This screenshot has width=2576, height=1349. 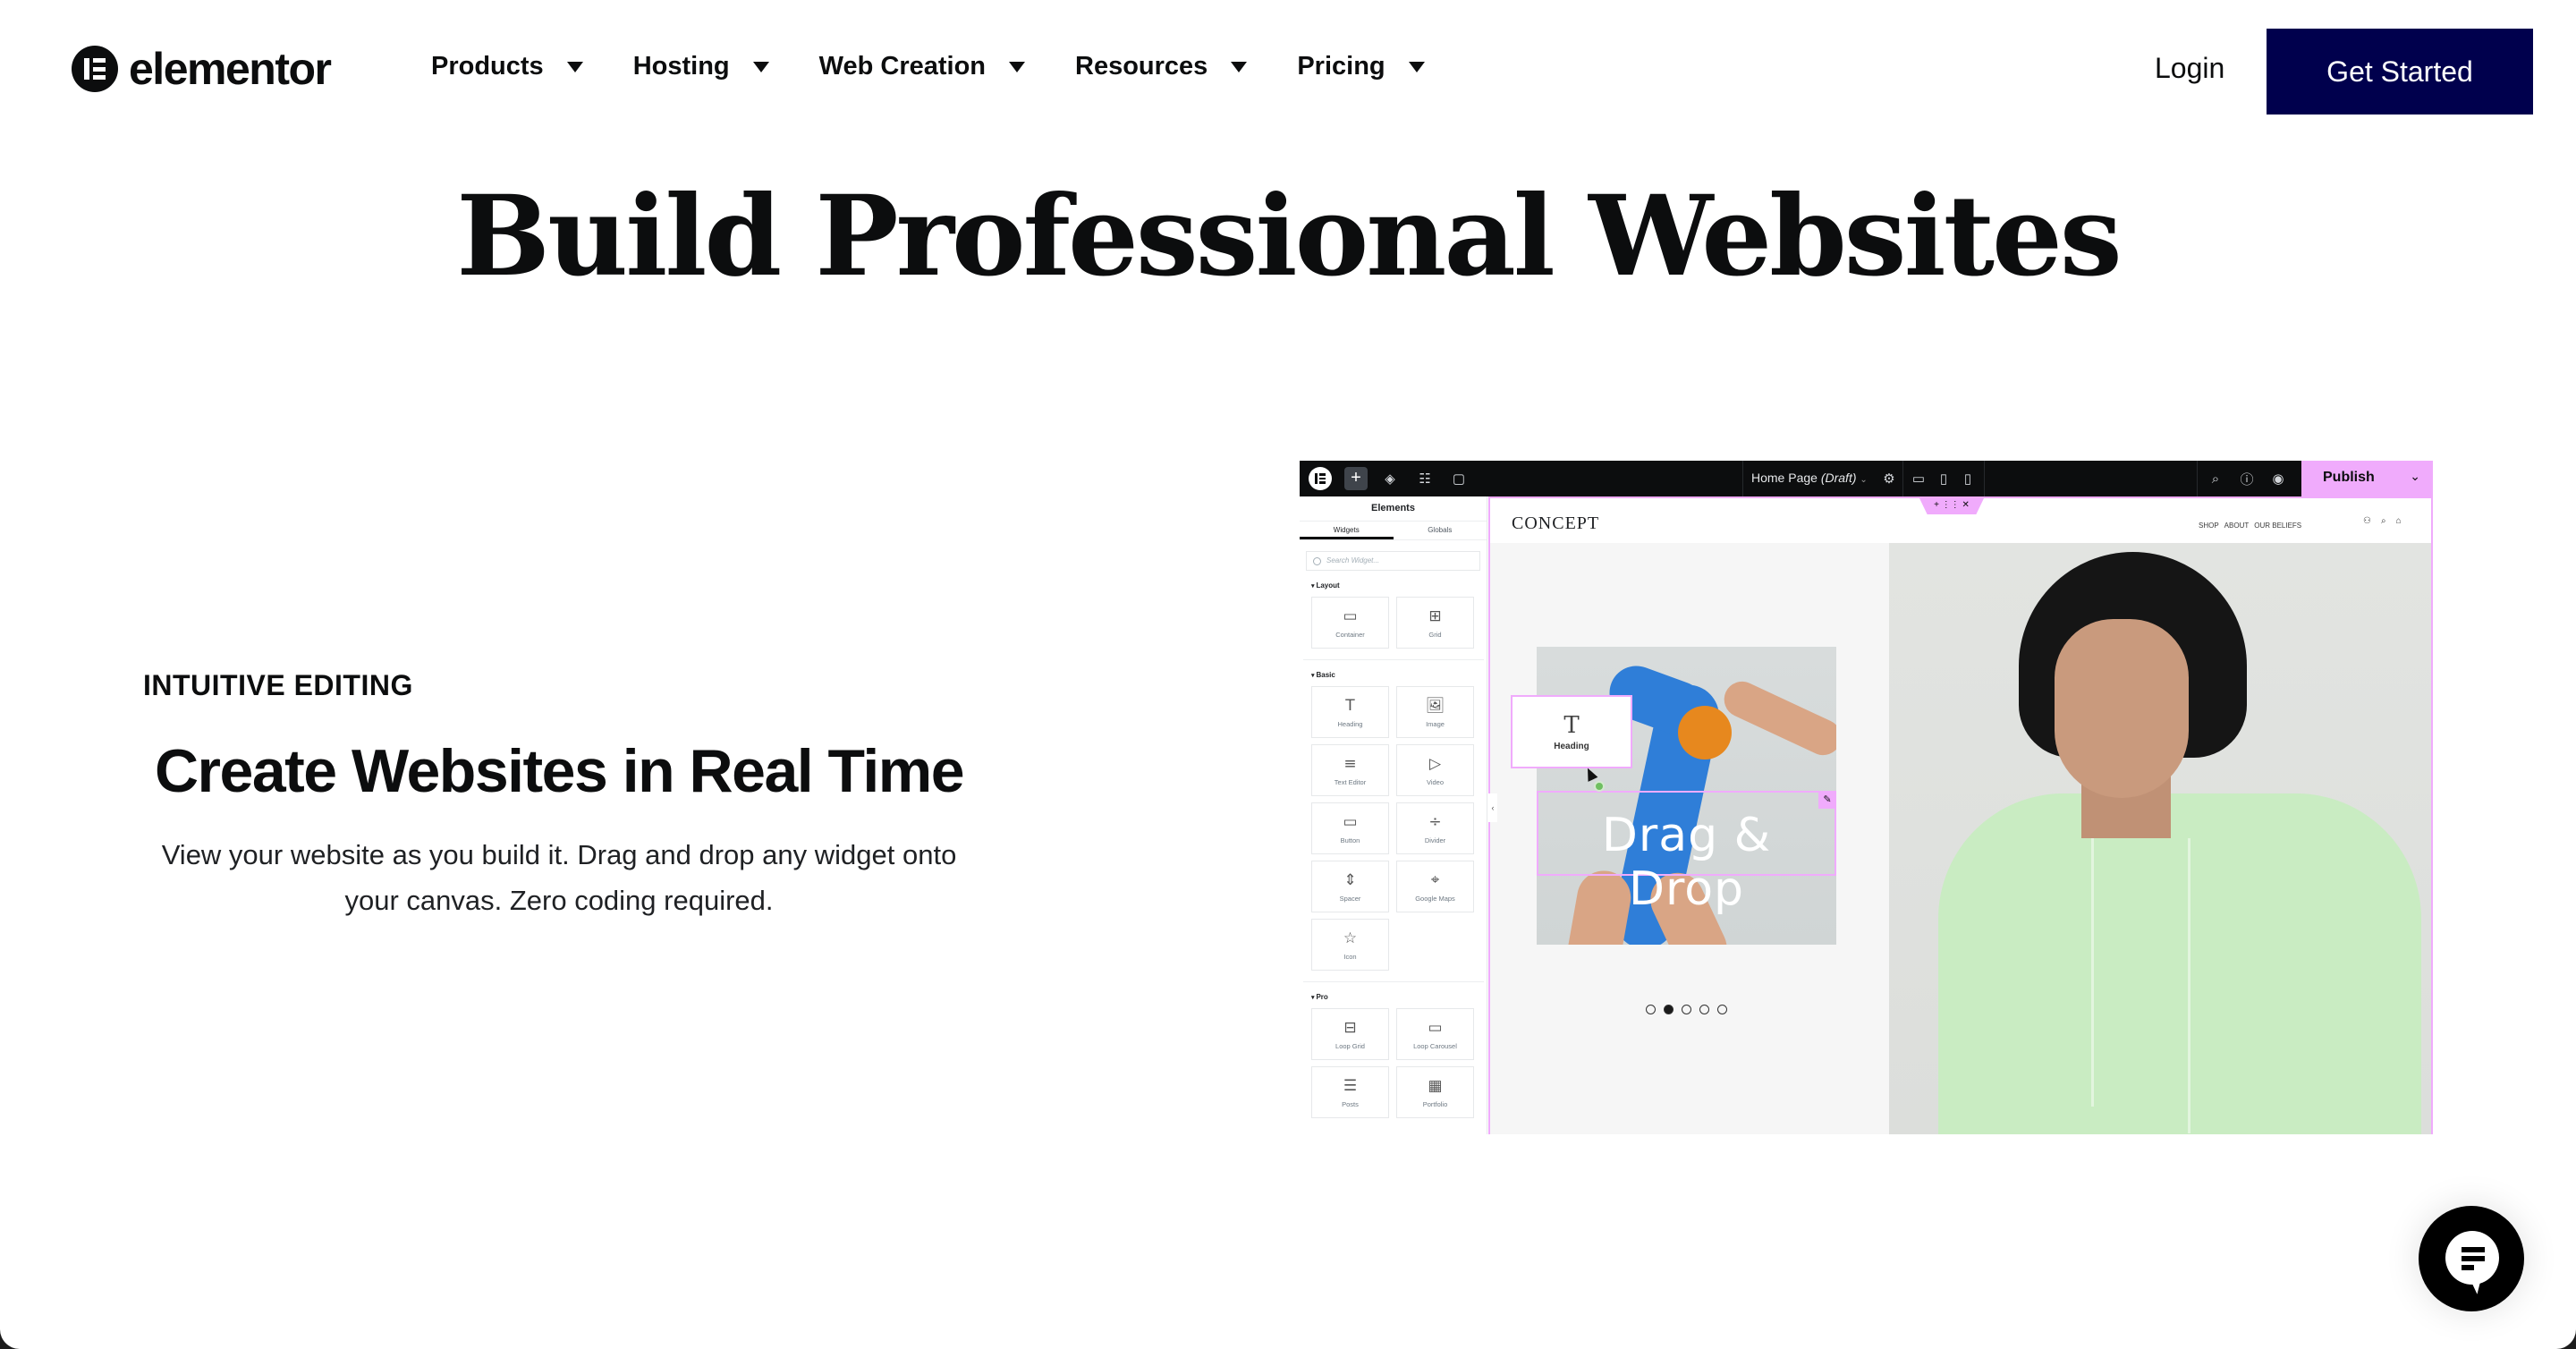 What do you see at coordinates (1435, 616) in the screenshot?
I see `grid-icon: ⊞` at bounding box center [1435, 616].